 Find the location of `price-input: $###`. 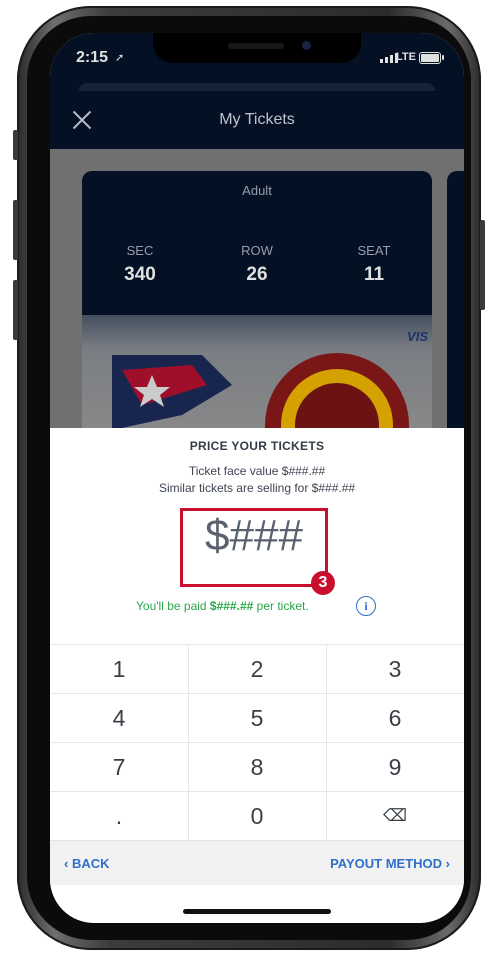

price-input: $### is located at coordinates (254, 536).